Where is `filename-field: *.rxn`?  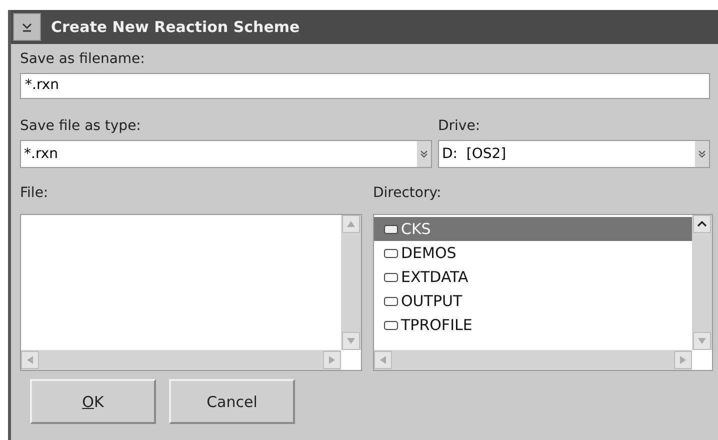
filename-field: *.rxn is located at coordinates (365, 86).